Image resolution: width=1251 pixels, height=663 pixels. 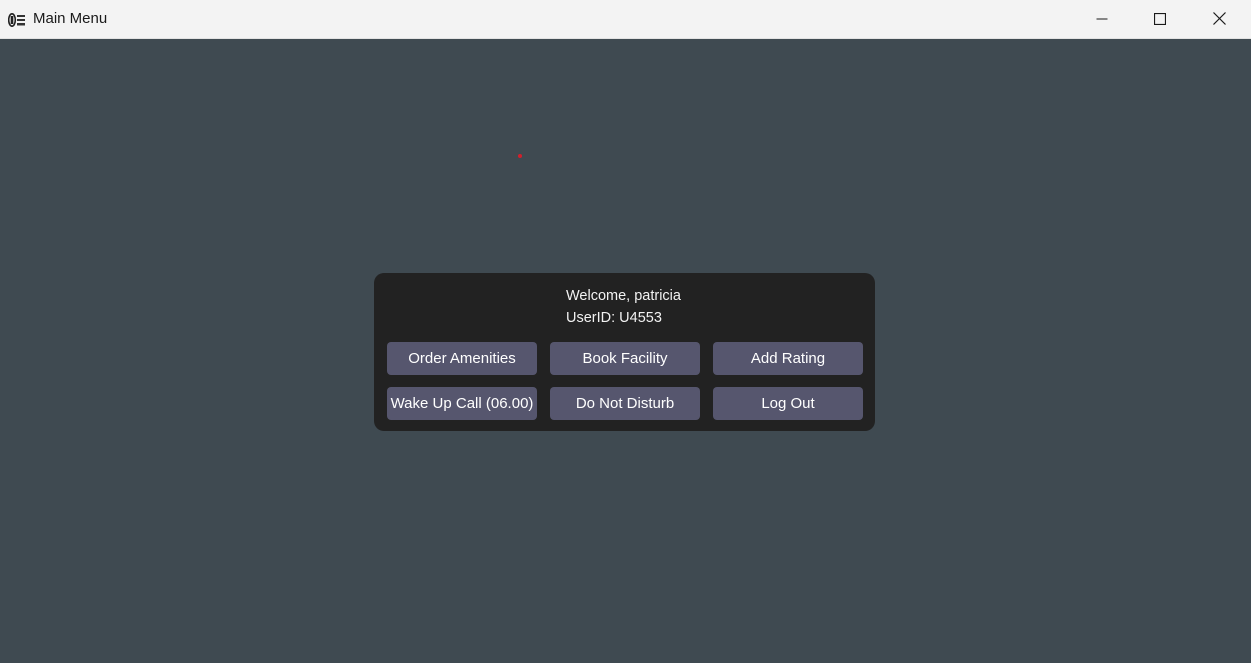 I want to click on do-not-disturb-button: Do Not Disturb, so click(x=625, y=403).